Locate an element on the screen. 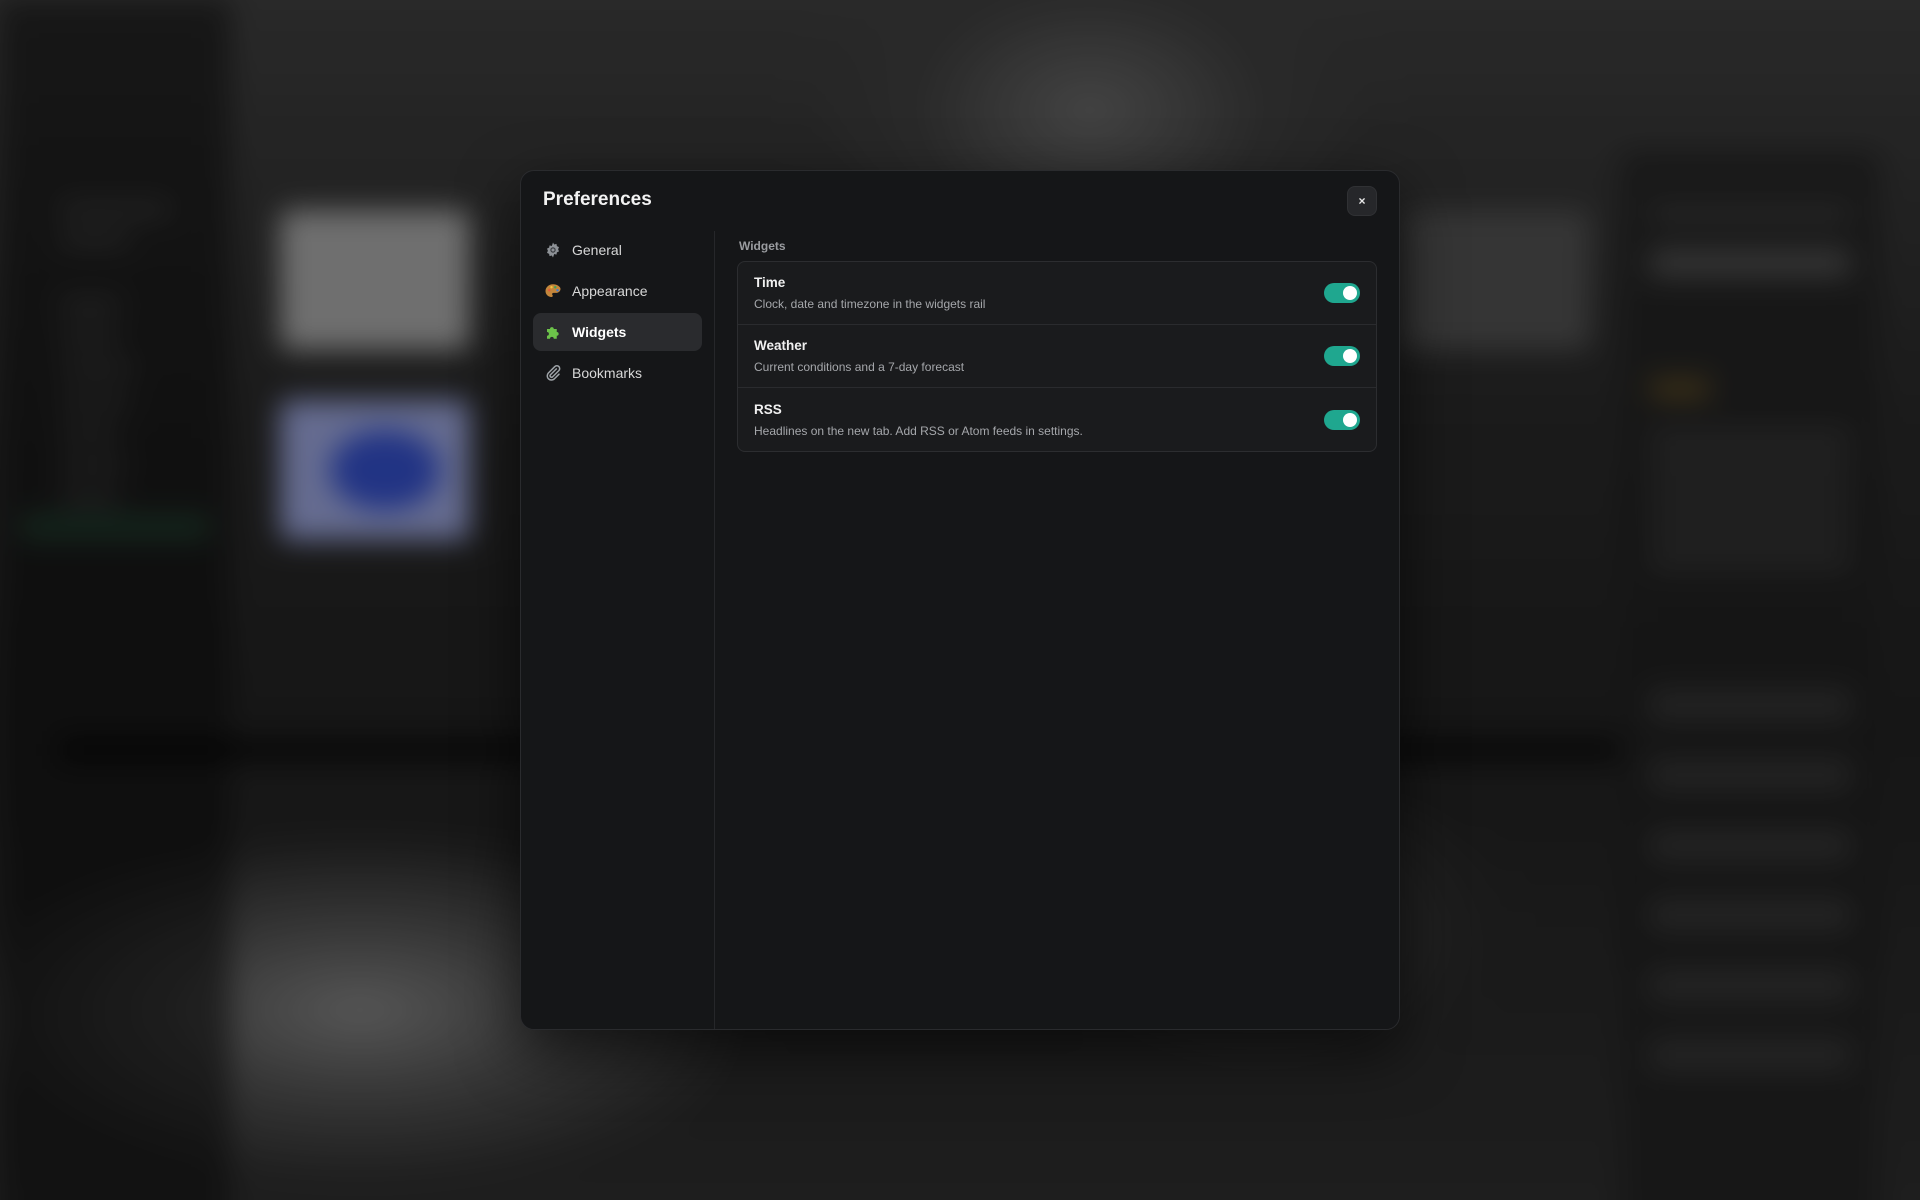  widget-title: Time is located at coordinates (770, 282).